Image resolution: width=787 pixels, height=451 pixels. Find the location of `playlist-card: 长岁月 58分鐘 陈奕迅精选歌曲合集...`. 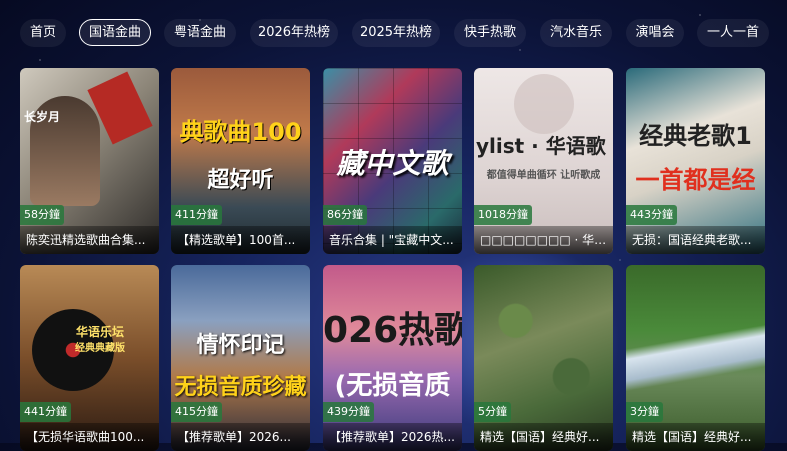

playlist-card: 长岁月 58分鐘 陈奕迅精选歌曲合集... is located at coordinates (89, 161).